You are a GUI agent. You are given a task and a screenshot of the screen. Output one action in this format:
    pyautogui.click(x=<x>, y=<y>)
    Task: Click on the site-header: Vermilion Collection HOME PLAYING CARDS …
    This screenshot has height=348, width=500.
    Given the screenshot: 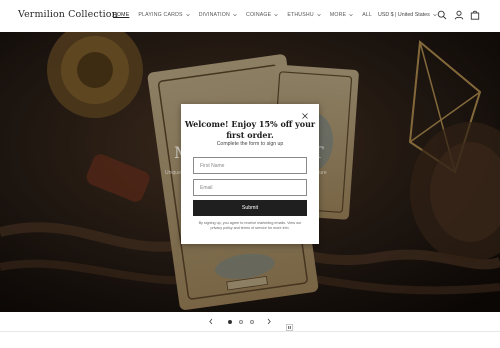 What is the action you would take?
    pyautogui.click(x=250, y=16)
    